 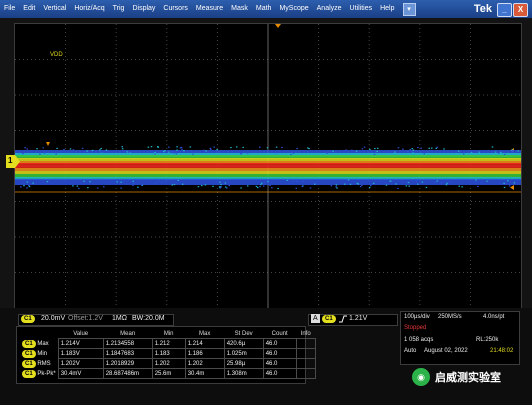 What do you see at coordinates (243, 344) in the screenshot?
I see `measurement-stdev-cell: 420.6µ` at bounding box center [243, 344].